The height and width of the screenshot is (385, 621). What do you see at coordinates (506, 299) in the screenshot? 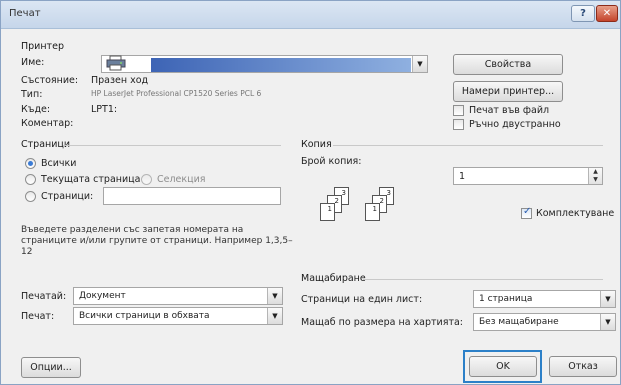
I see `pages-per-sheet-value: 1 страница` at bounding box center [506, 299].